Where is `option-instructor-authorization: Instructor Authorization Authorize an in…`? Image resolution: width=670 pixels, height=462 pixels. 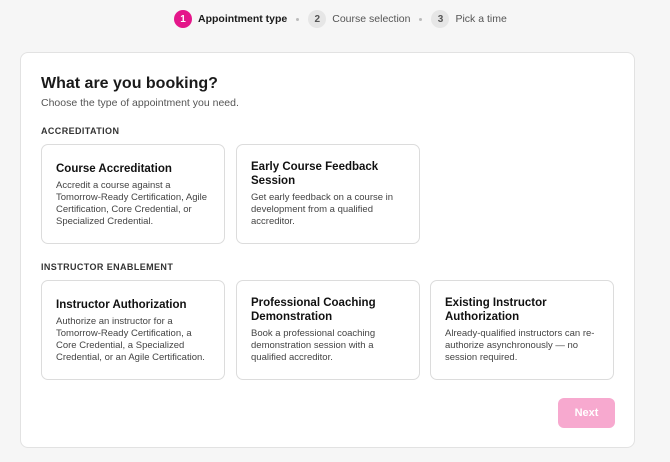
option-instructor-authorization: Instructor Authorization Authorize an in… is located at coordinates (133, 330).